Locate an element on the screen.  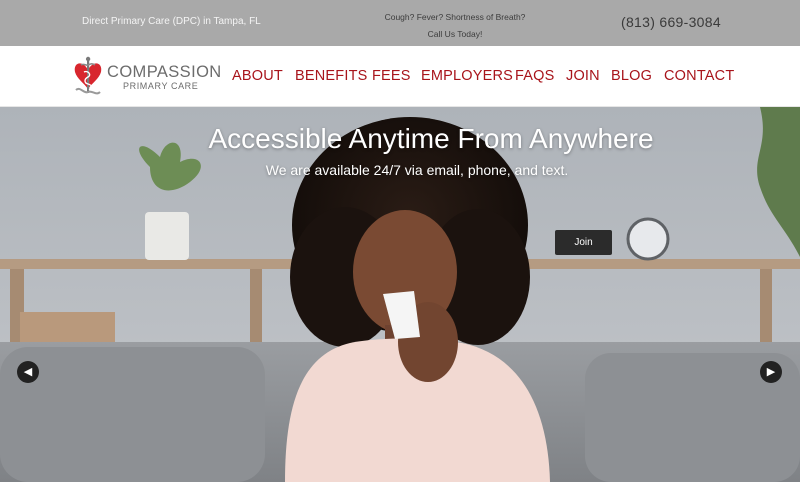
nav-faqs: FAQS is located at coordinates (534, 78).